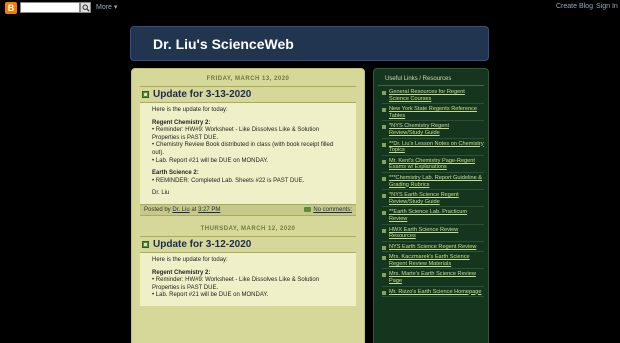 Image resolution: width=620 pixels, height=343 pixels. What do you see at coordinates (50, 7) in the screenshot?
I see `search-input` at bounding box center [50, 7].